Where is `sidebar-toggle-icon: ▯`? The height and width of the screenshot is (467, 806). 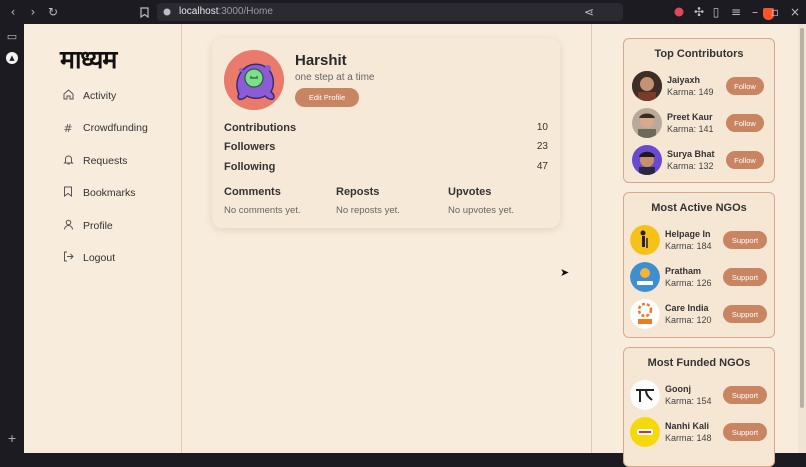 sidebar-toggle-icon: ▯ is located at coordinates (716, 12).